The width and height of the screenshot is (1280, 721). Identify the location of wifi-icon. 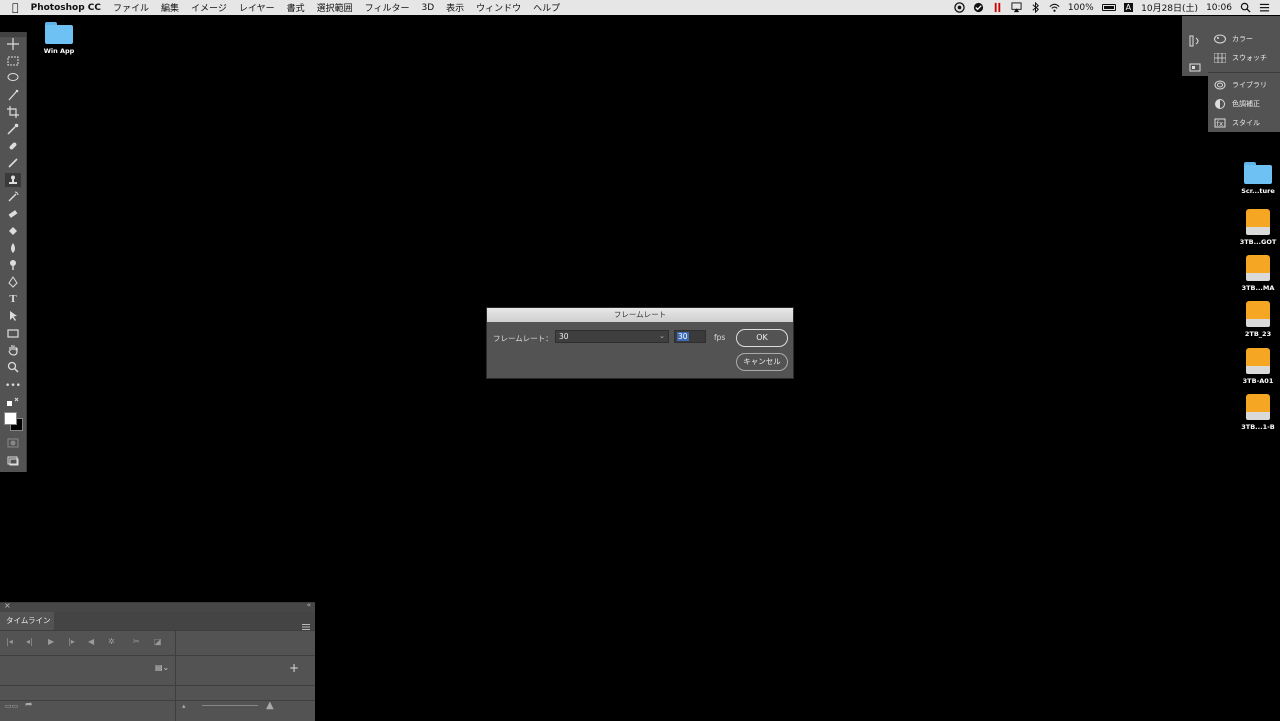
(1054, 7).